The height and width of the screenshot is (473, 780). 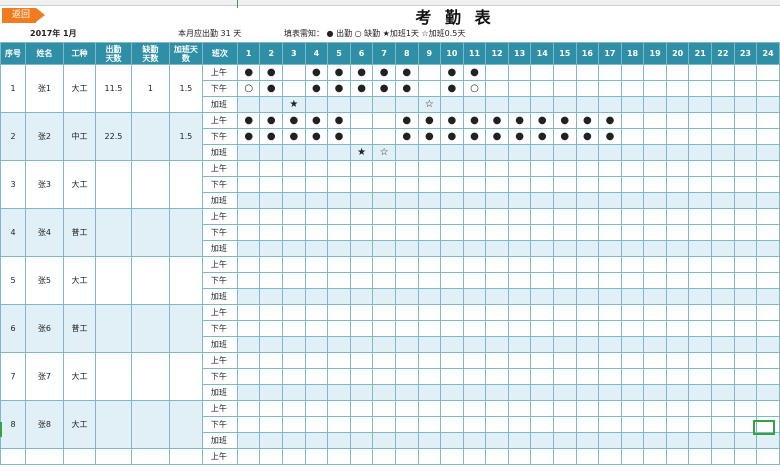 What do you see at coordinates (113, 280) in the screenshot?
I see `employee-attend-days` at bounding box center [113, 280].